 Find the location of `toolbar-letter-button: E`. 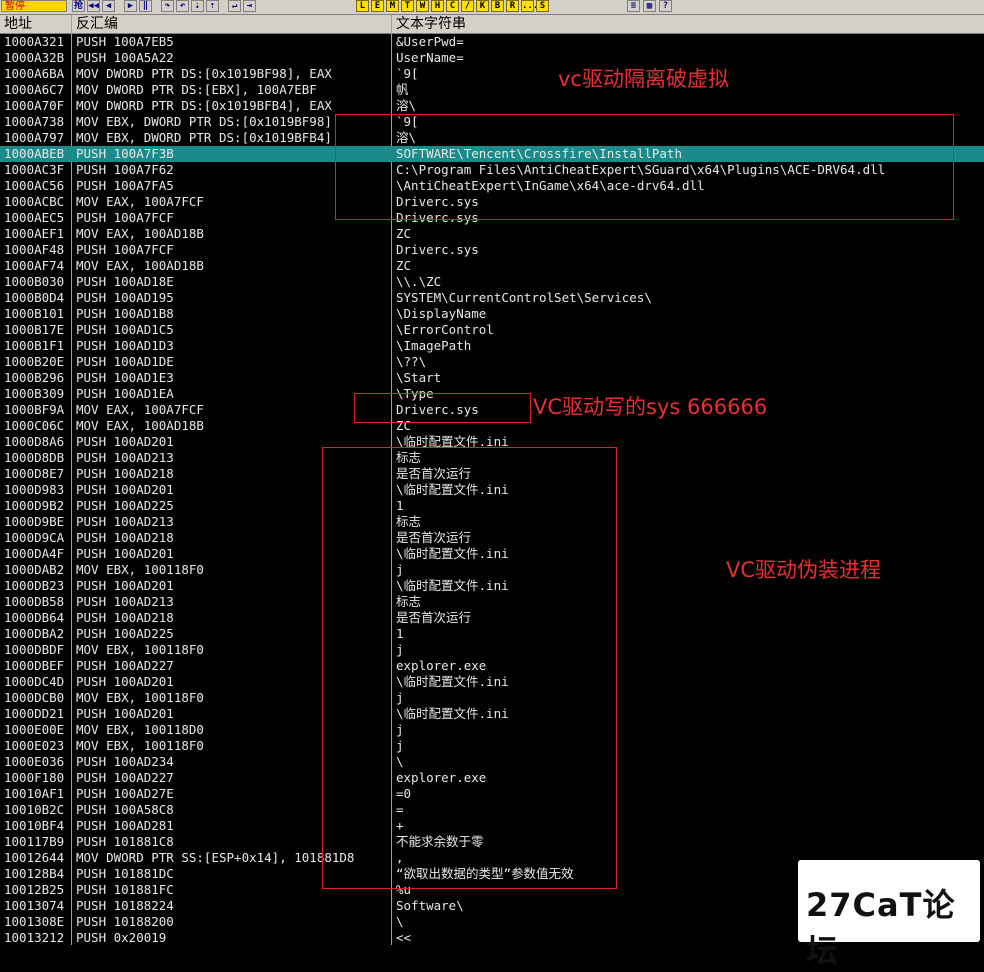

toolbar-letter-button: E is located at coordinates (377, 6).